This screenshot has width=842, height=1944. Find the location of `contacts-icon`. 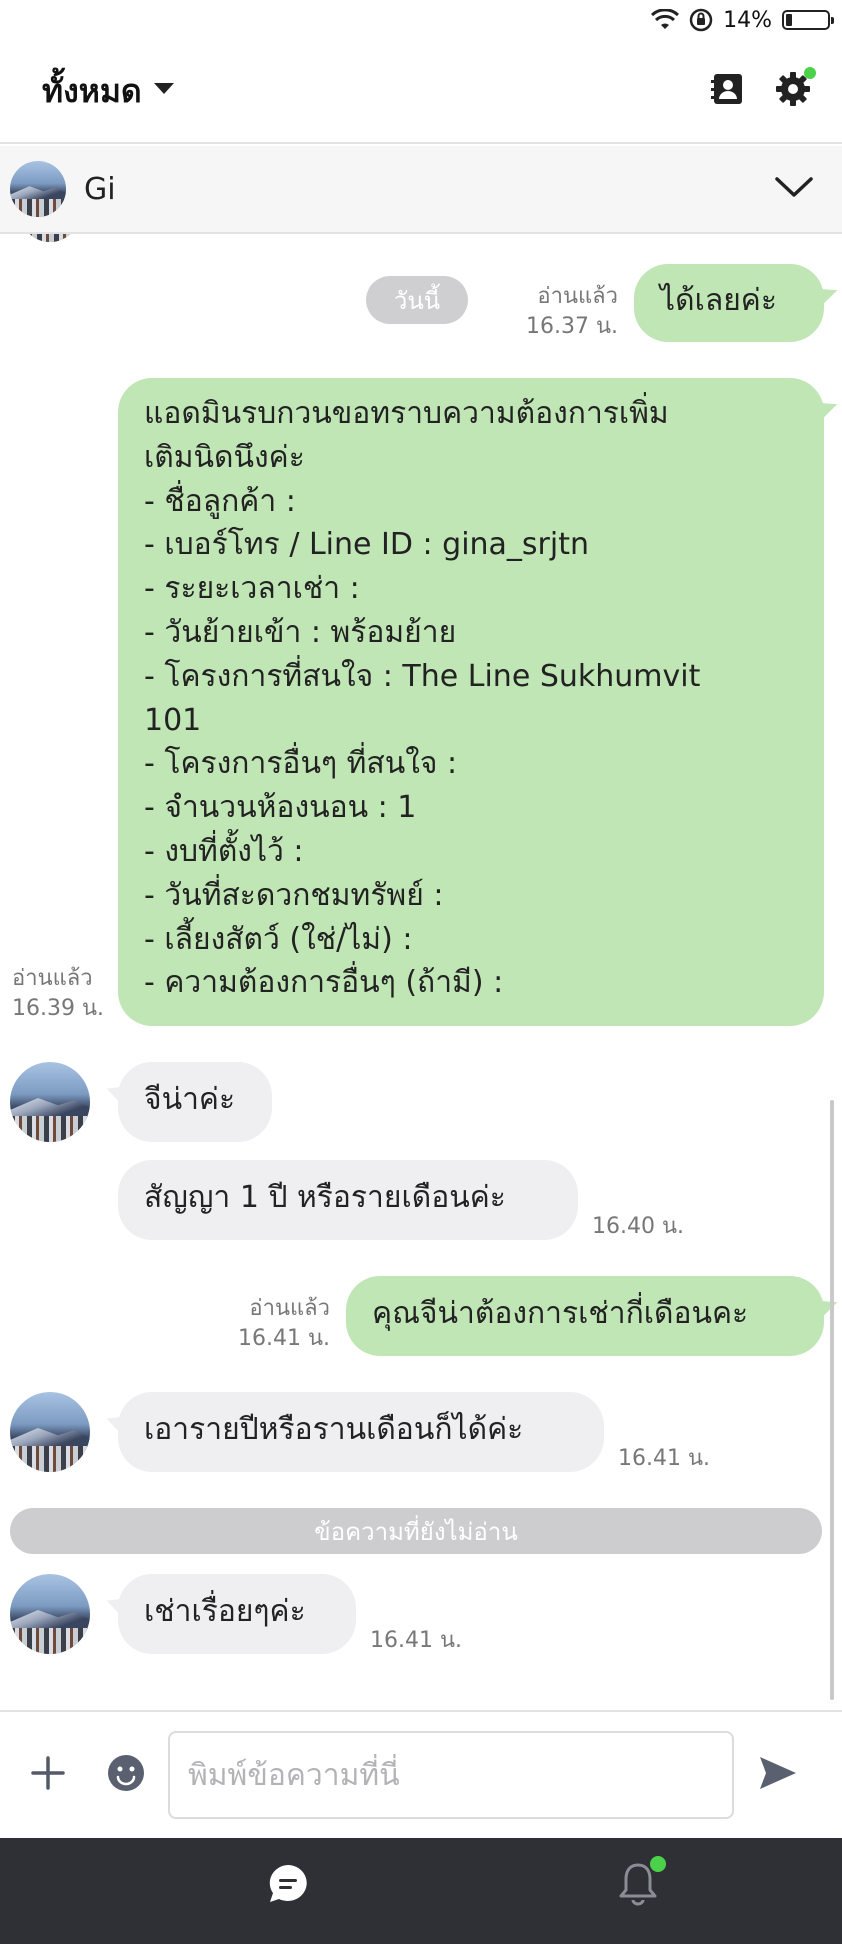

contacts-icon is located at coordinates (728, 91).